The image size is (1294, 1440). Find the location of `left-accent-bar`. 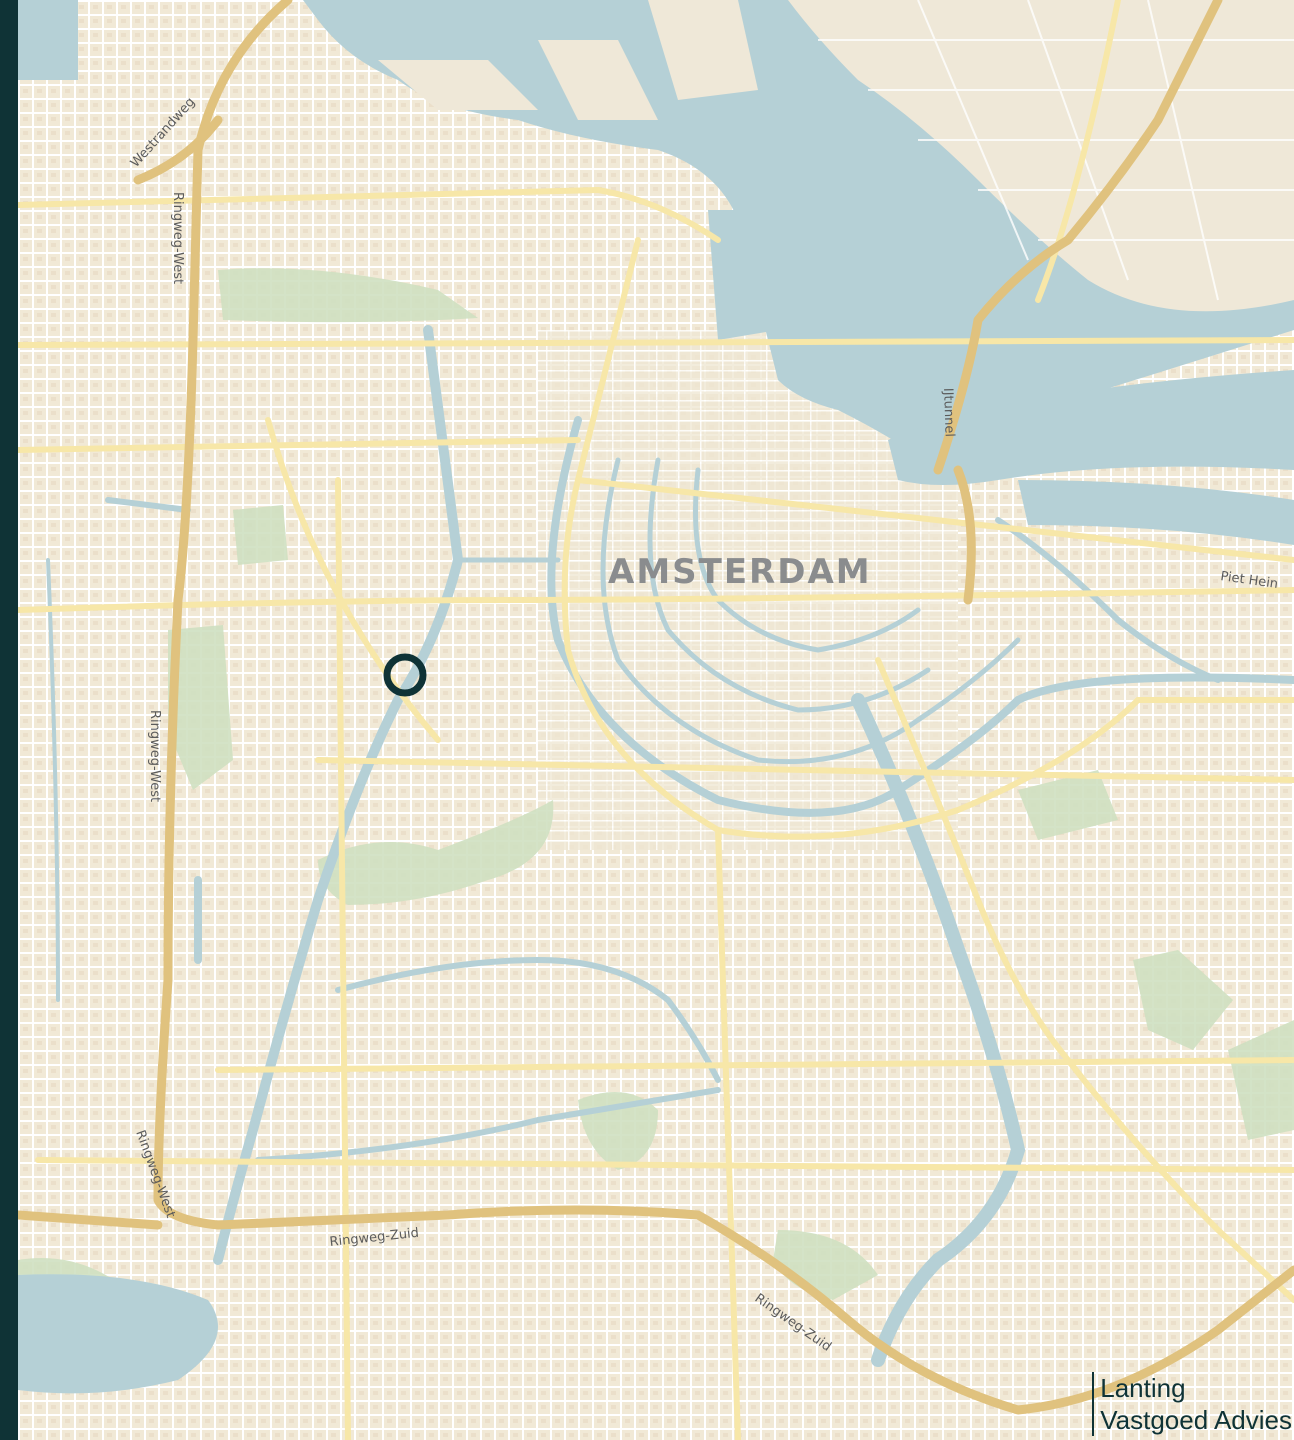

left-accent-bar is located at coordinates (9, 720).